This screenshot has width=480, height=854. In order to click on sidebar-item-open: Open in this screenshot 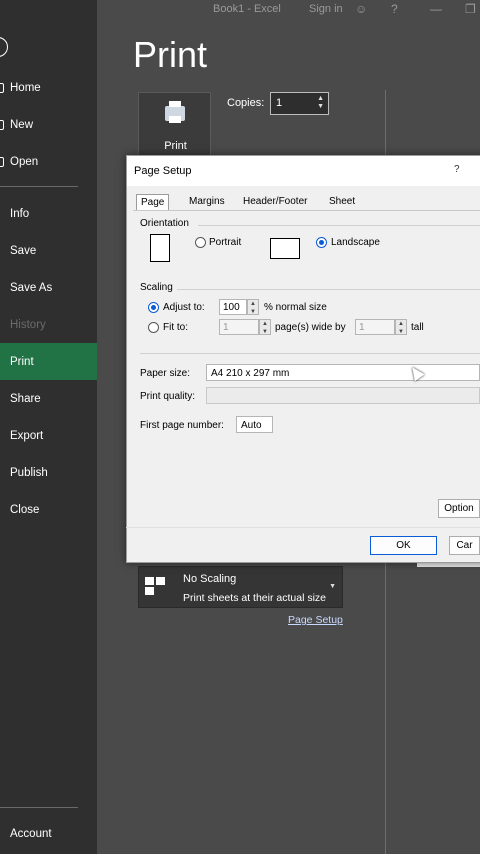, I will do `click(48, 161)`.